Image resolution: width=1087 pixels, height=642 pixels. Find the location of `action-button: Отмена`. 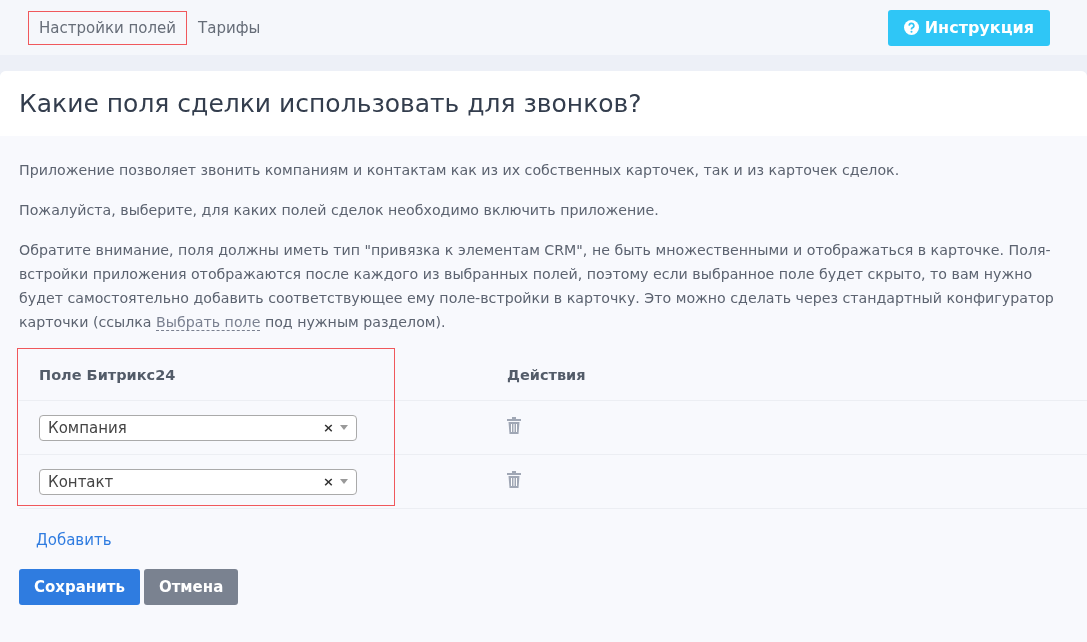

action-button: Отмена is located at coordinates (191, 587).